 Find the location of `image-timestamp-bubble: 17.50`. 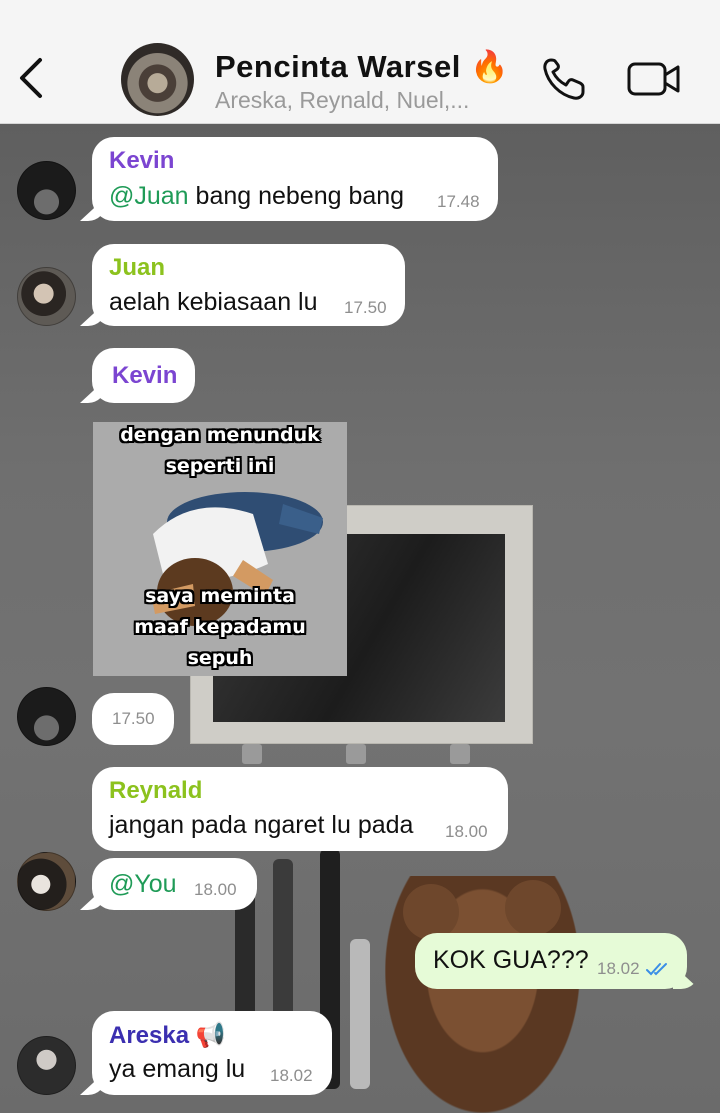

image-timestamp-bubble: 17.50 is located at coordinates (133, 719).